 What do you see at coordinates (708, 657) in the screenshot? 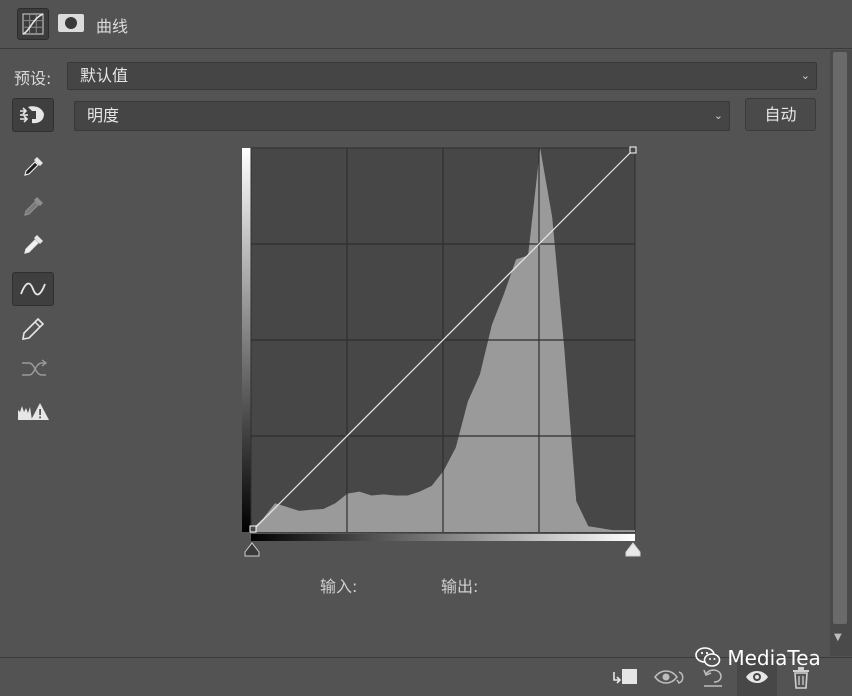
I see `wechat-logo-icon` at bounding box center [708, 657].